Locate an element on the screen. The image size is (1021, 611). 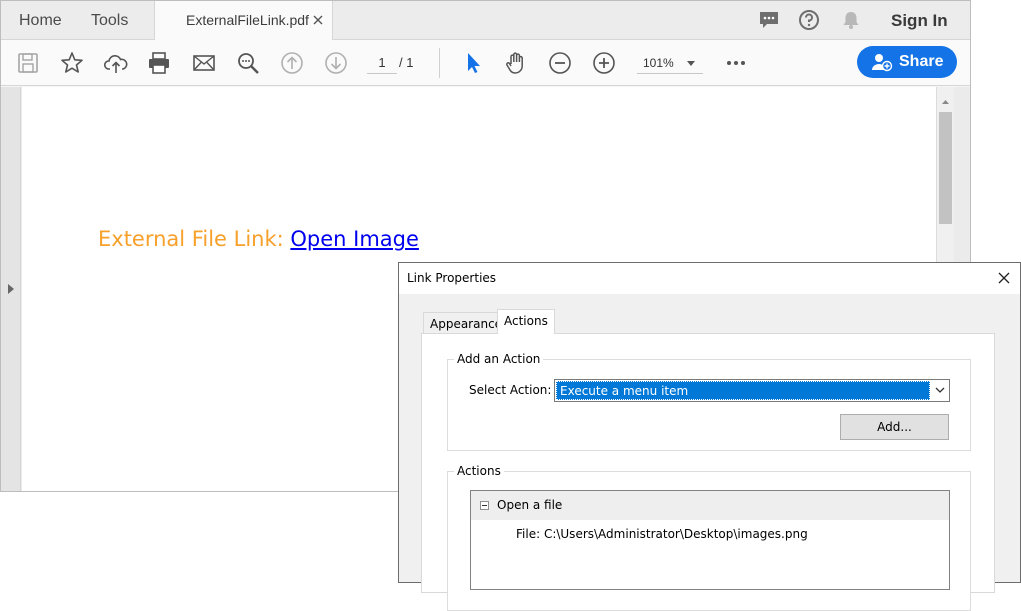
help-icon is located at coordinates (809, 20).